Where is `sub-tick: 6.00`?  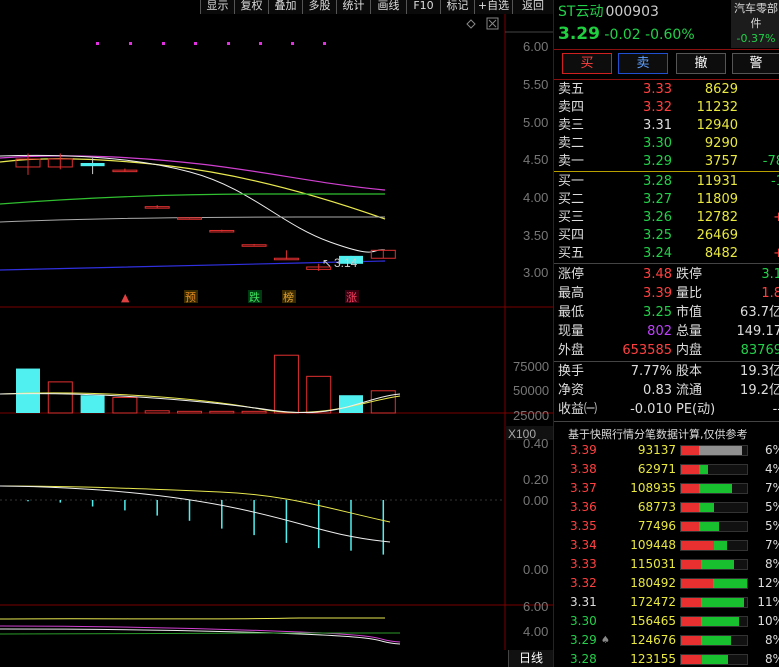
sub-tick: 6.00 is located at coordinates (535, 606).